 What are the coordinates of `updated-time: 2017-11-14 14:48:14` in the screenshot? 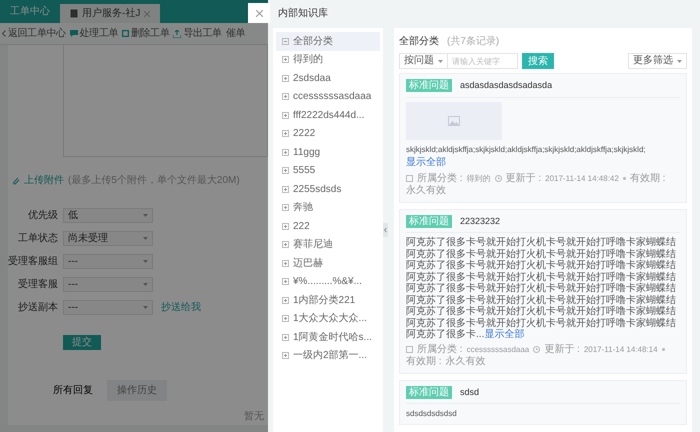 It's located at (621, 350).